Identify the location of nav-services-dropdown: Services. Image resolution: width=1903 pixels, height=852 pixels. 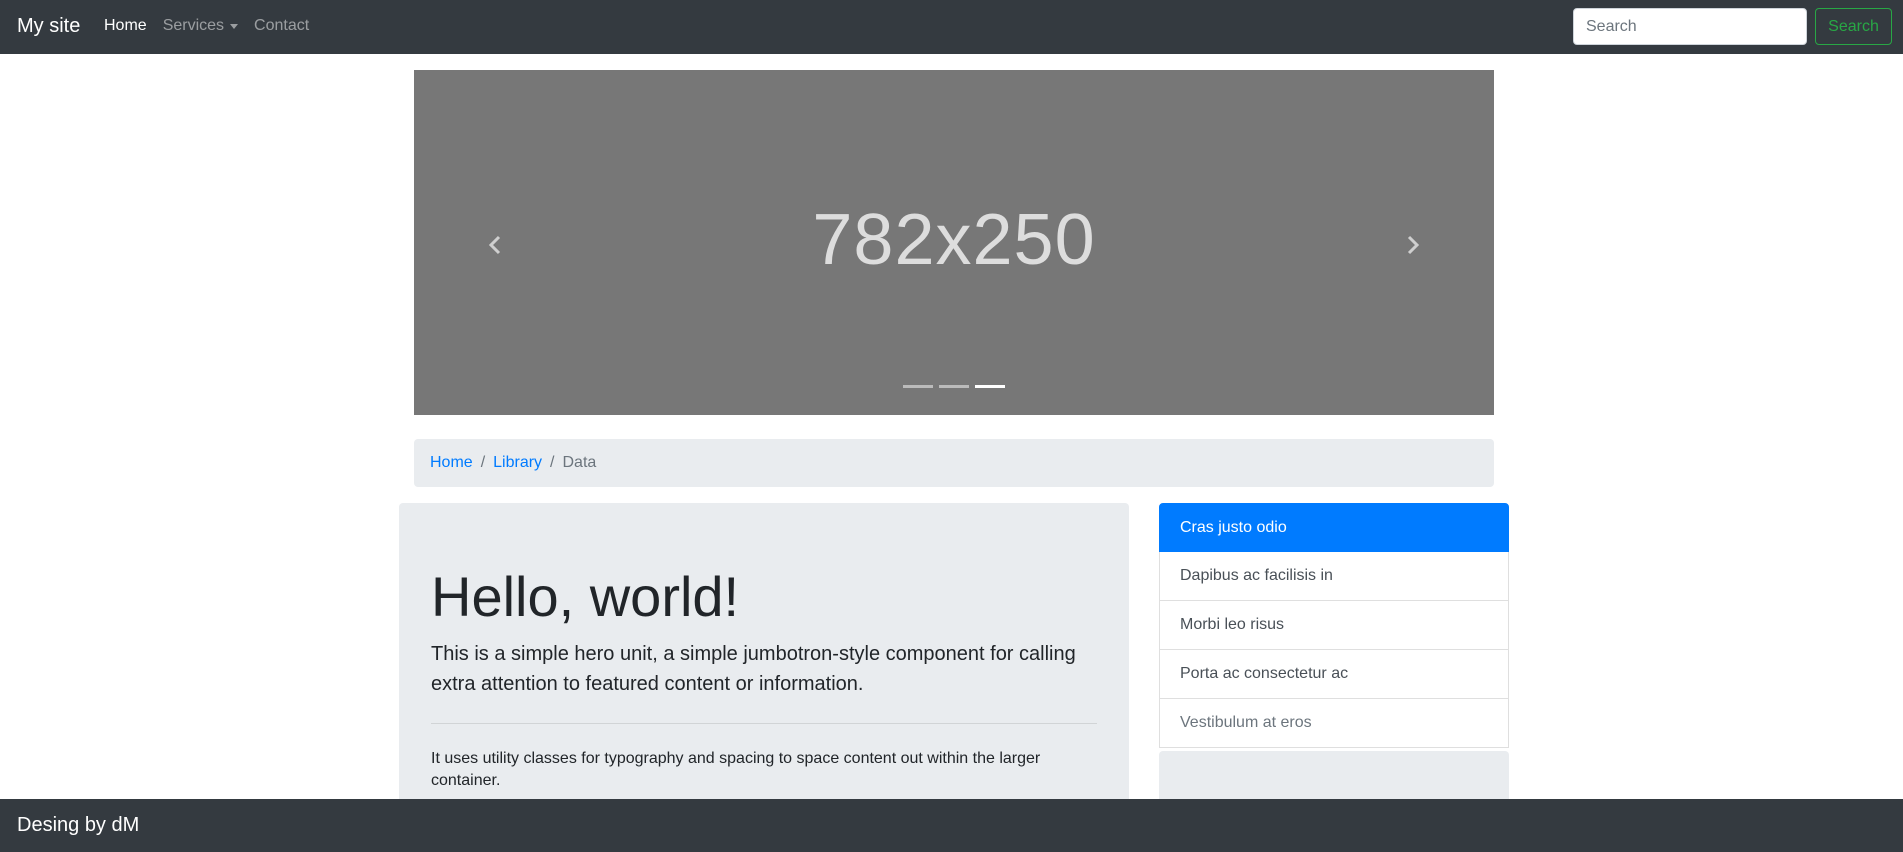
(200, 26).